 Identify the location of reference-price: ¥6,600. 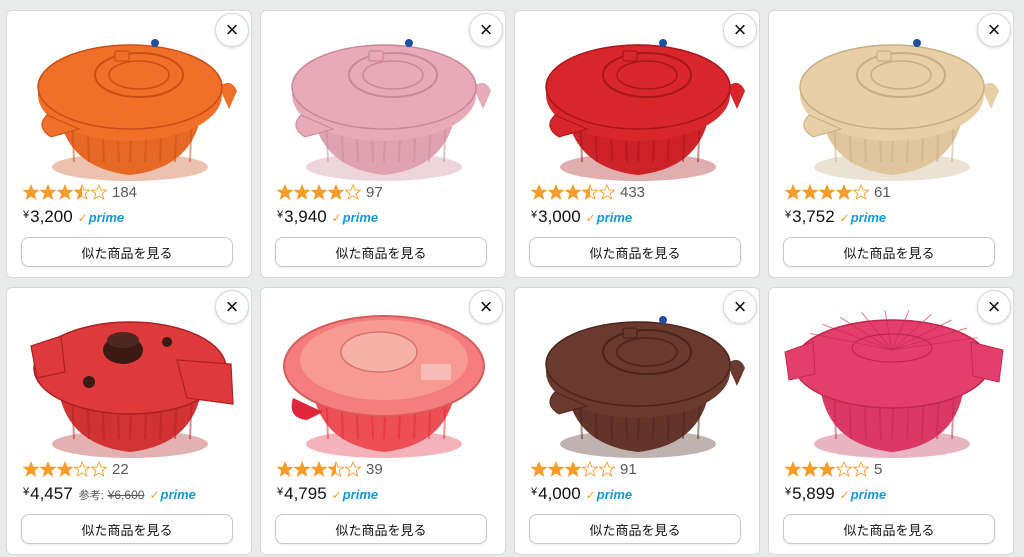
(126, 495).